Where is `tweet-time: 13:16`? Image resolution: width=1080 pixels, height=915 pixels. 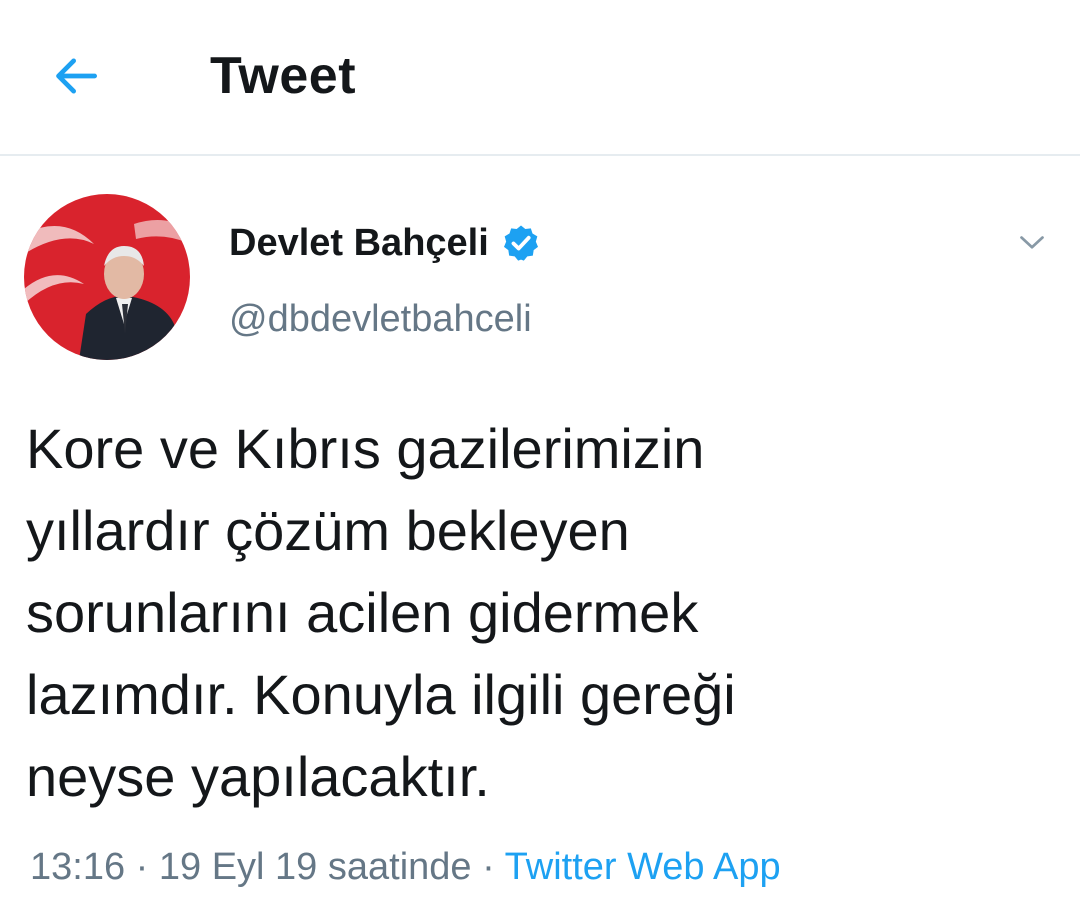 tweet-time: 13:16 is located at coordinates (77, 867).